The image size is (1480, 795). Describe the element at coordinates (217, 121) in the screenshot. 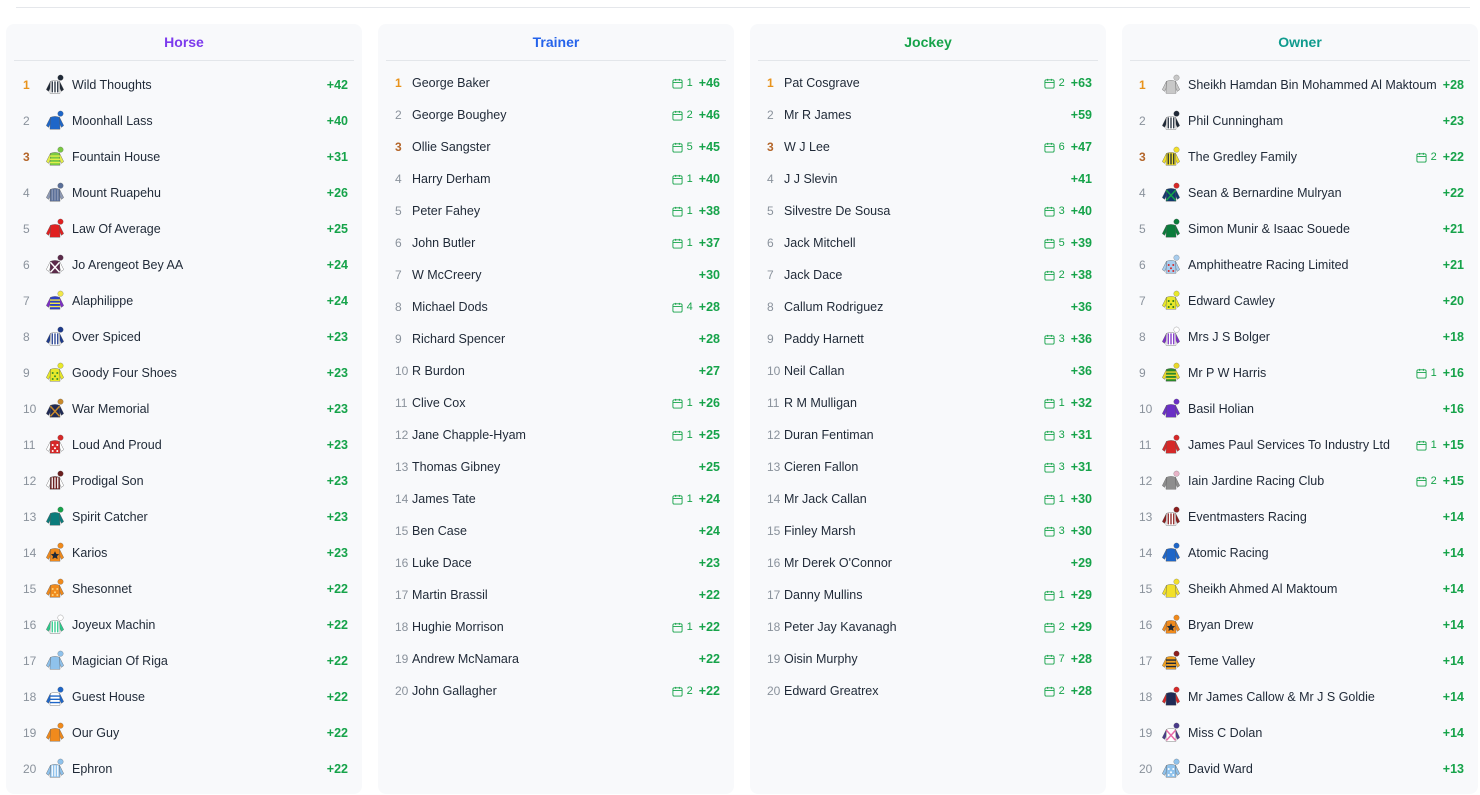

I see `entry-name: Moonhall Lass` at that location.